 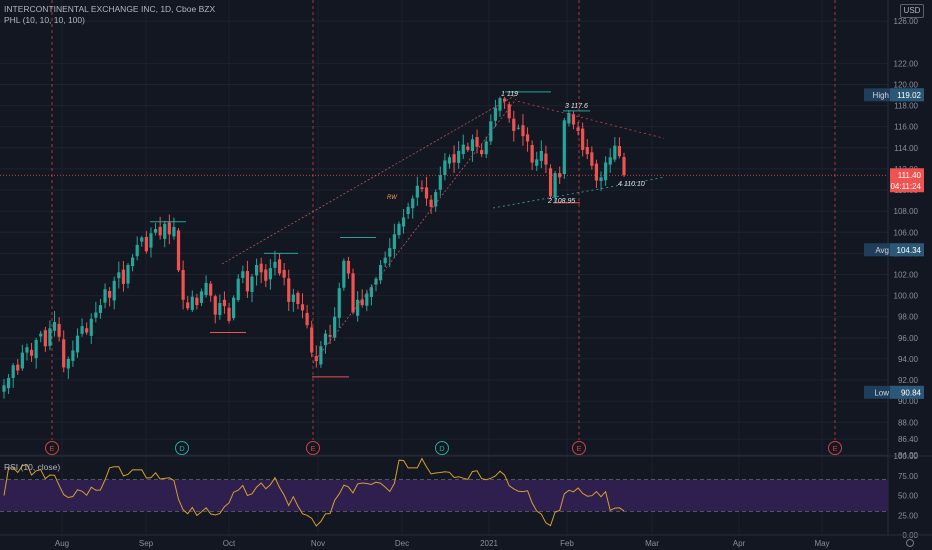 What do you see at coordinates (881, 95) in the screenshot?
I see `price-marker-label: High` at bounding box center [881, 95].